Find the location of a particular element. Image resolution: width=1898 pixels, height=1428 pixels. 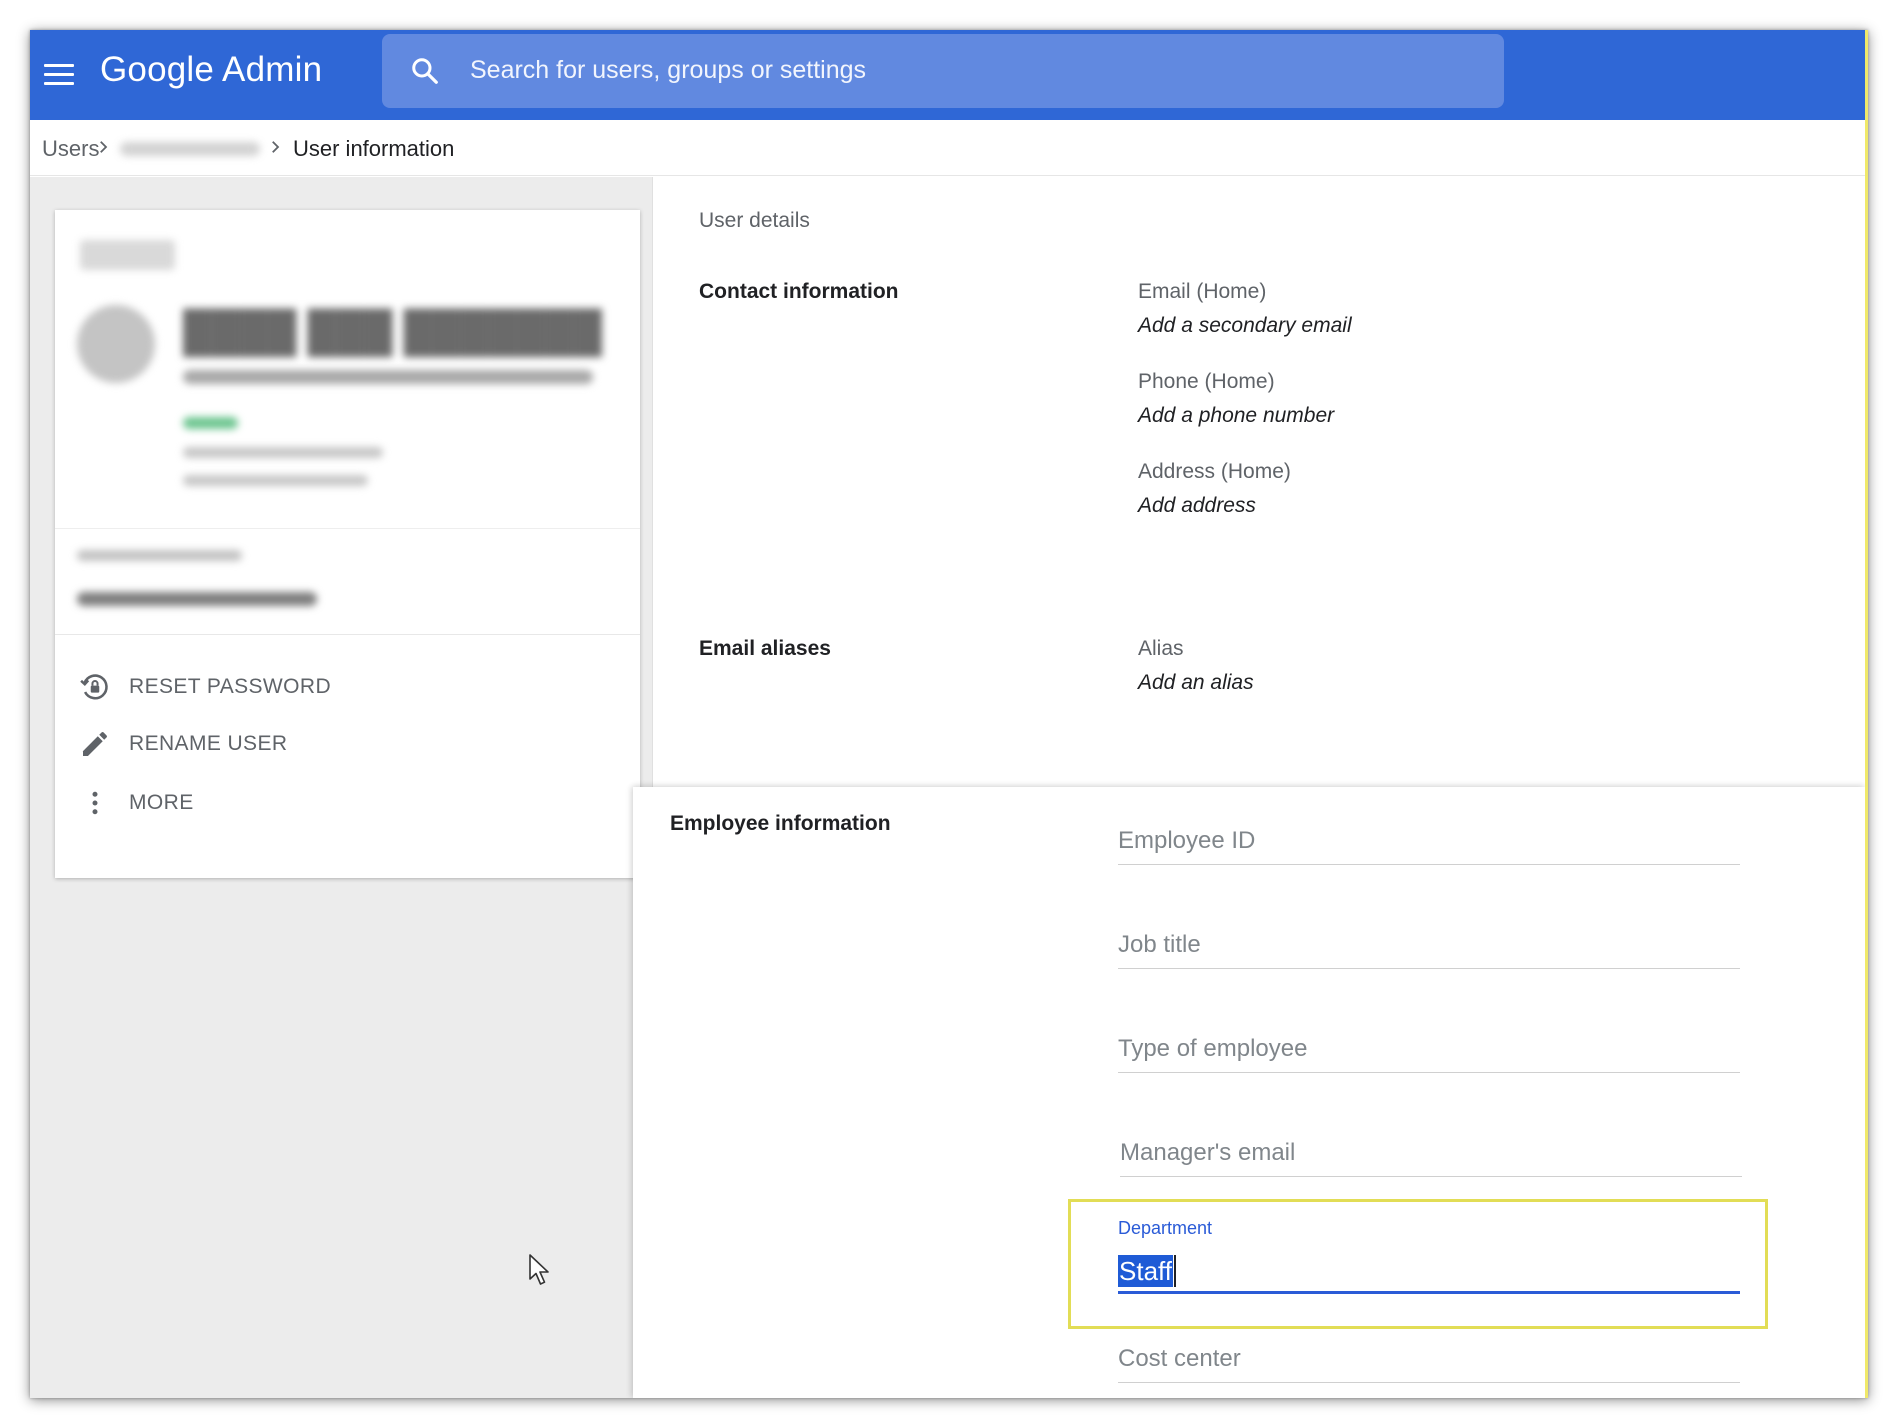

user-name-redacted: ████ ███ ███████ is located at coordinates (392, 332).